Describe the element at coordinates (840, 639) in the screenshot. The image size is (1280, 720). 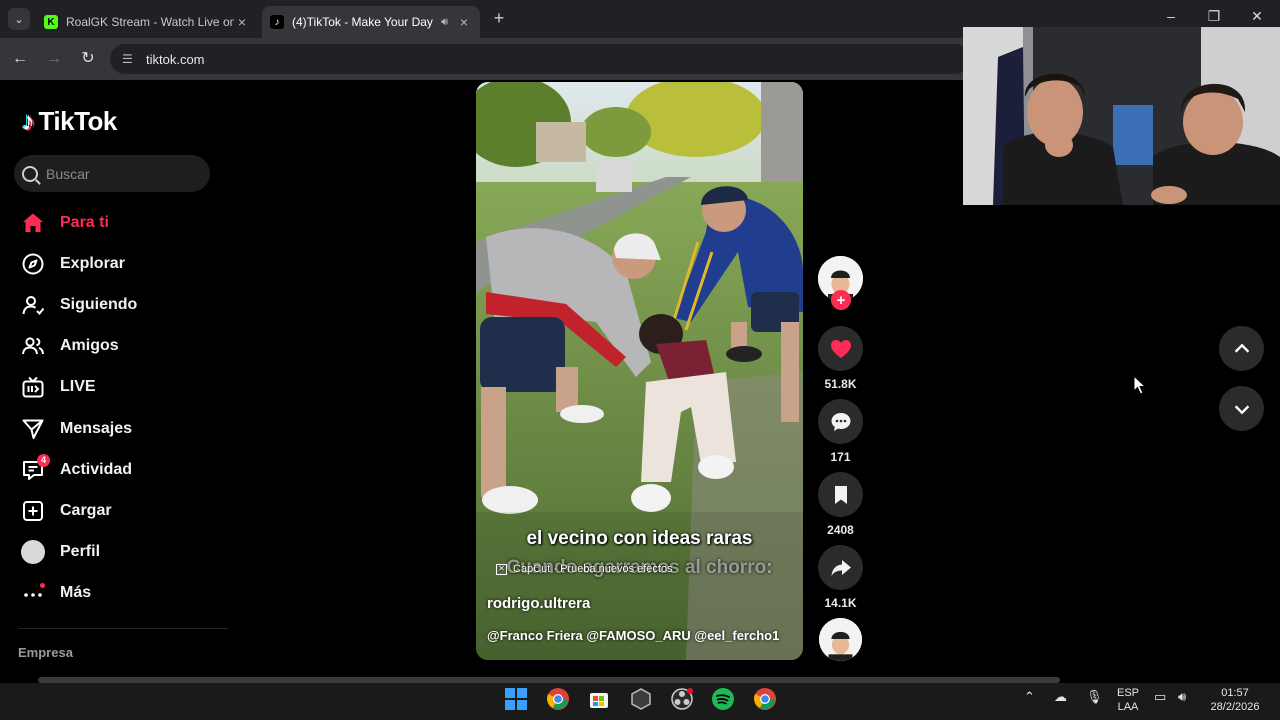
I see `music-disc-avatar` at that location.